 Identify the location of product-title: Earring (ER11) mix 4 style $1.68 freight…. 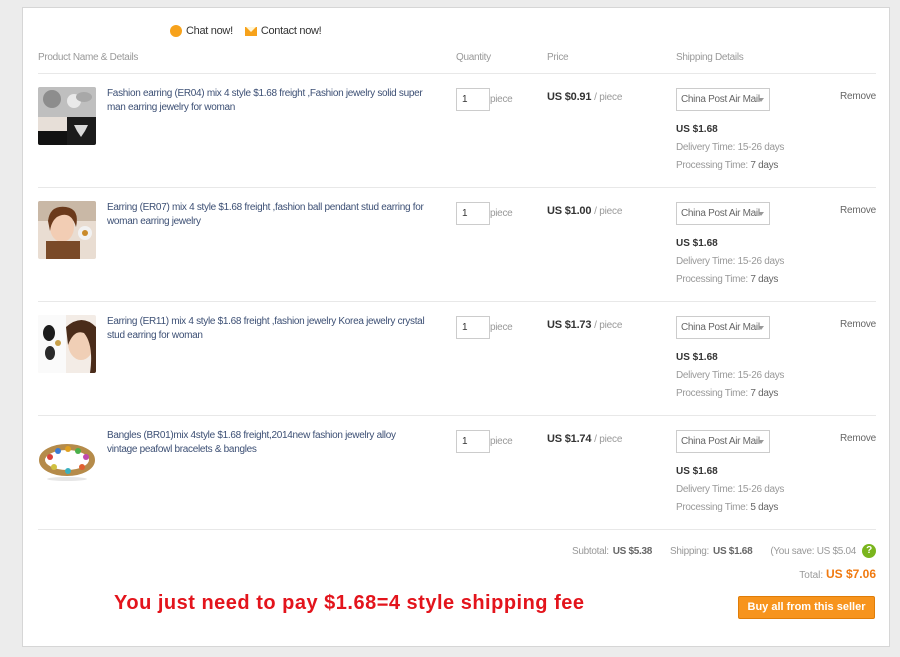
(267, 329).